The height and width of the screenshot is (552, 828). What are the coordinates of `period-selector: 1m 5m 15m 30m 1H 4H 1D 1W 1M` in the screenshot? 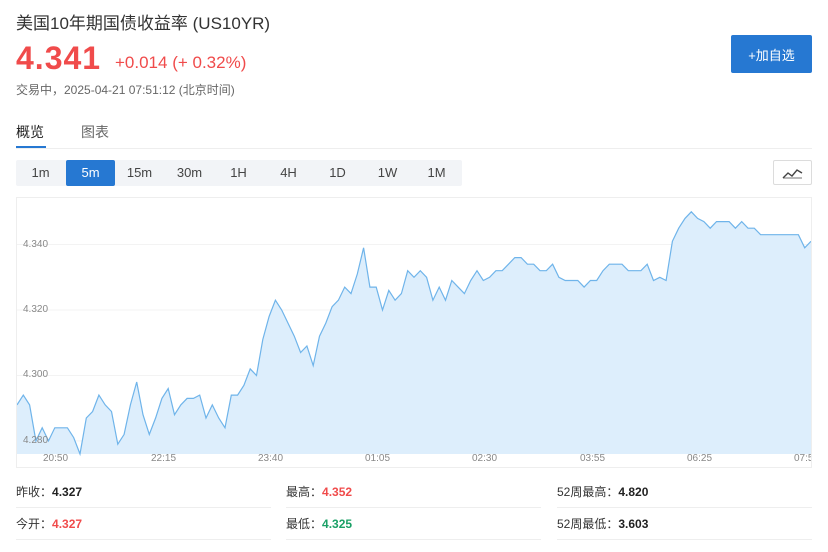 It's located at (239, 173).